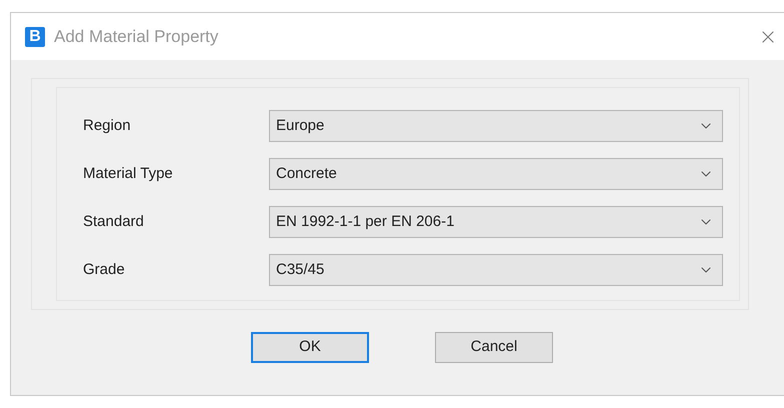  What do you see at coordinates (128, 174) in the screenshot?
I see `field-label: Material Type` at bounding box center [128, 174].